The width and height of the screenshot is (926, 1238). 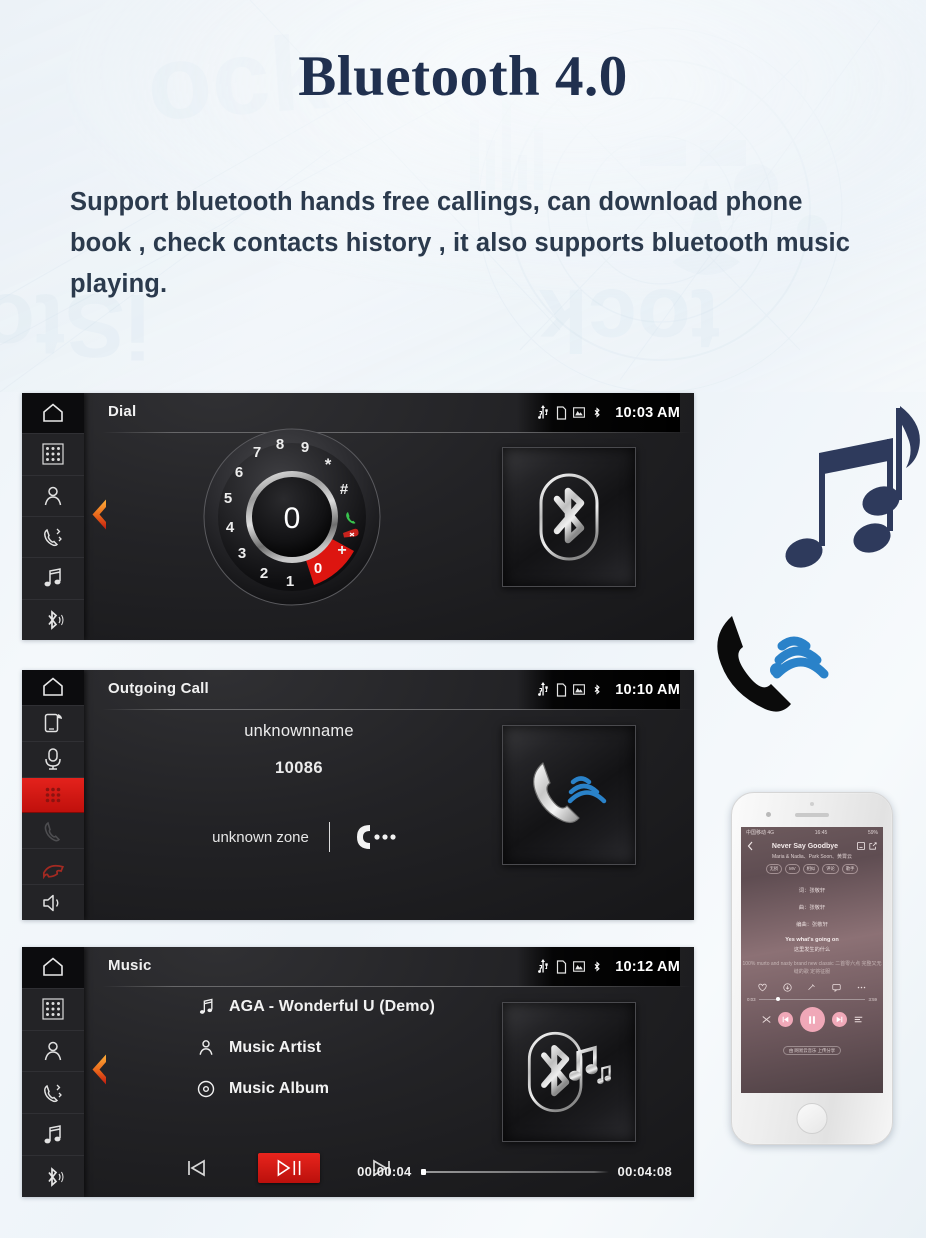 I want to click on heart-icon, so click(x=762, y=987).